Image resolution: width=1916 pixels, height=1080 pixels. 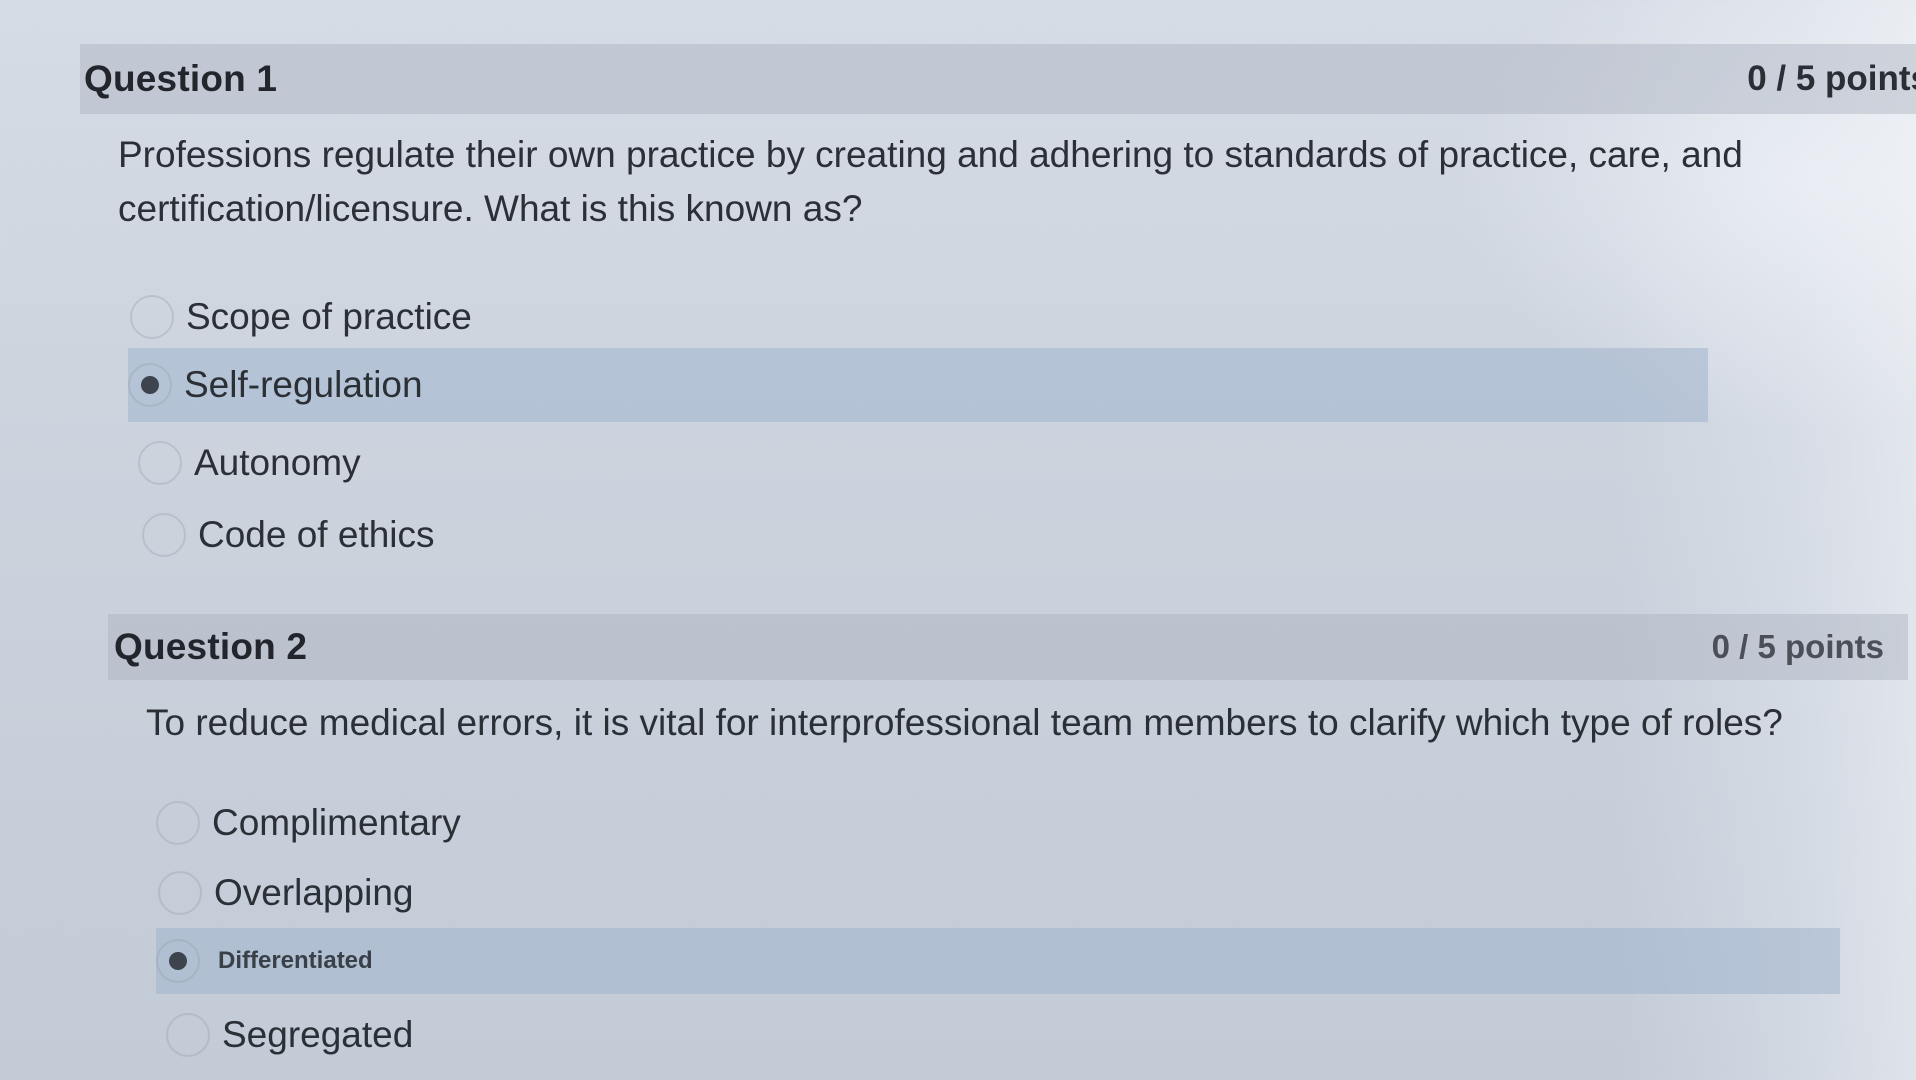 I want to click on option-label: Autonomy, so click(x=277, y=462).